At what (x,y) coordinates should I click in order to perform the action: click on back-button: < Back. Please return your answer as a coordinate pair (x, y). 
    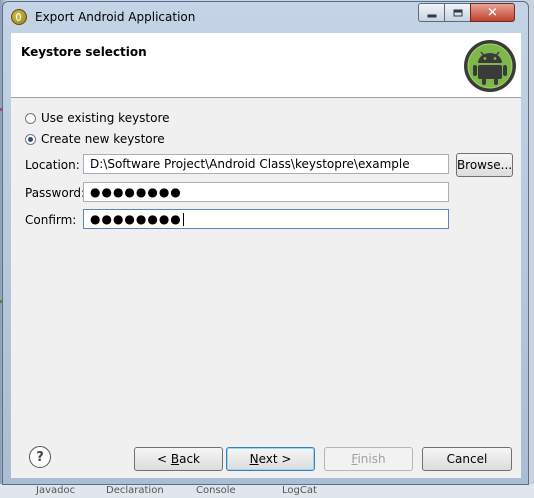
    Looking at the image, I should click on (178, 459).